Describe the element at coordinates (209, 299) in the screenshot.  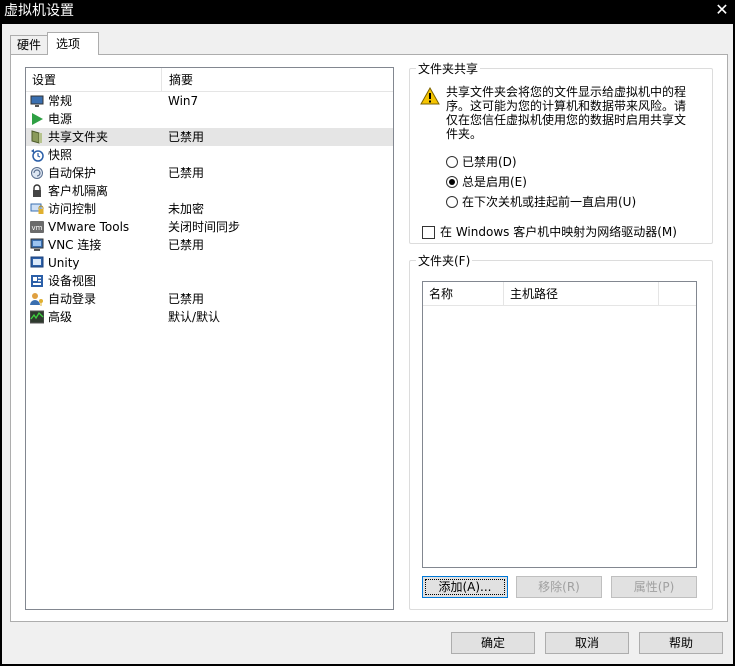
I see `list-item-auto-login: 自动登录 已禁用` at that location.